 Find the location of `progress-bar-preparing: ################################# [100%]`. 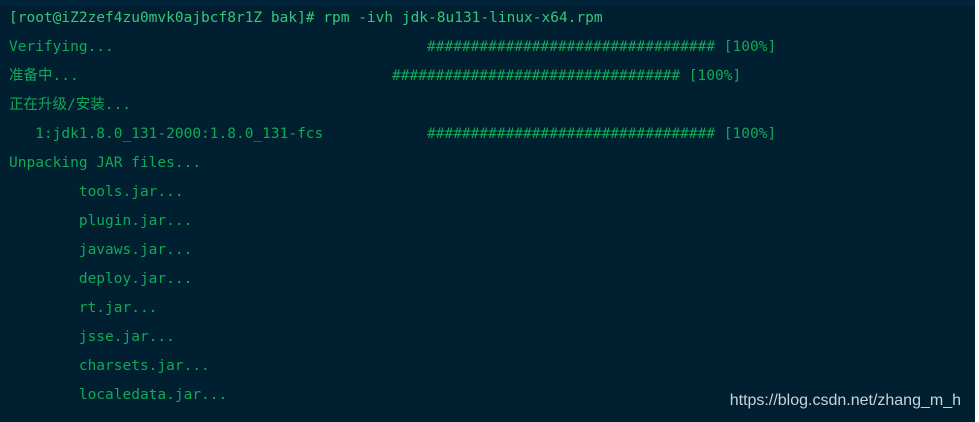

progress-bar-preparing: ################################# [100%] is located at coordinates (567, 76).